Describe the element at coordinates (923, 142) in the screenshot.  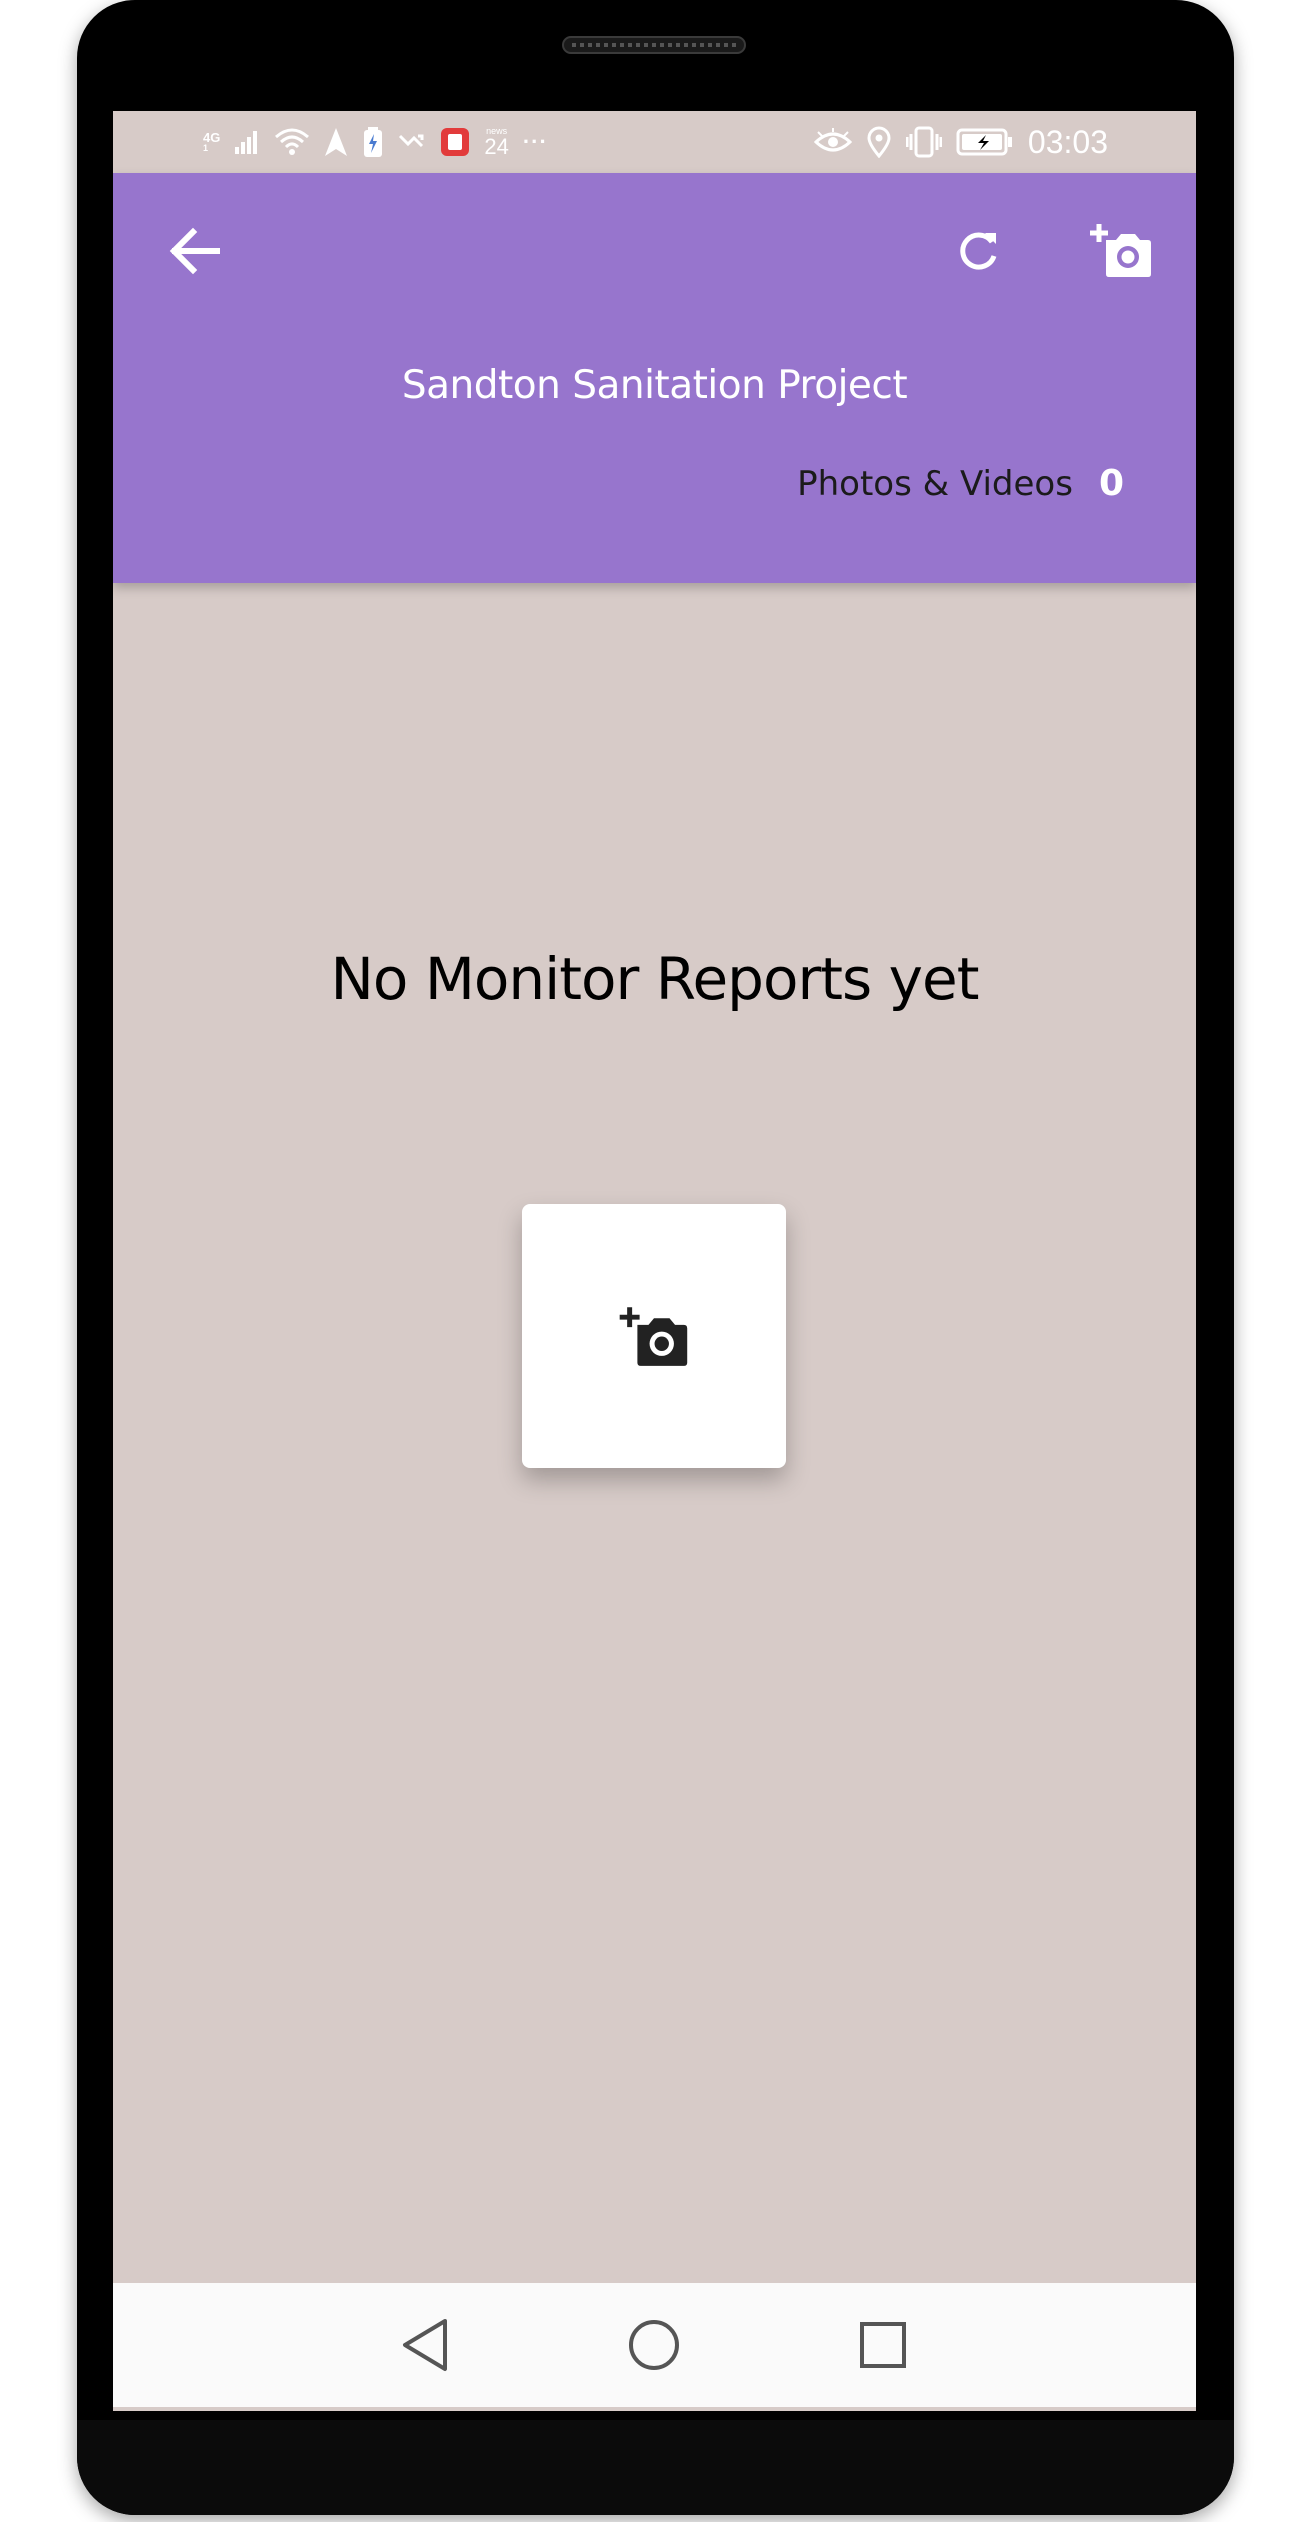
I see `vibrate-icon` at that location.